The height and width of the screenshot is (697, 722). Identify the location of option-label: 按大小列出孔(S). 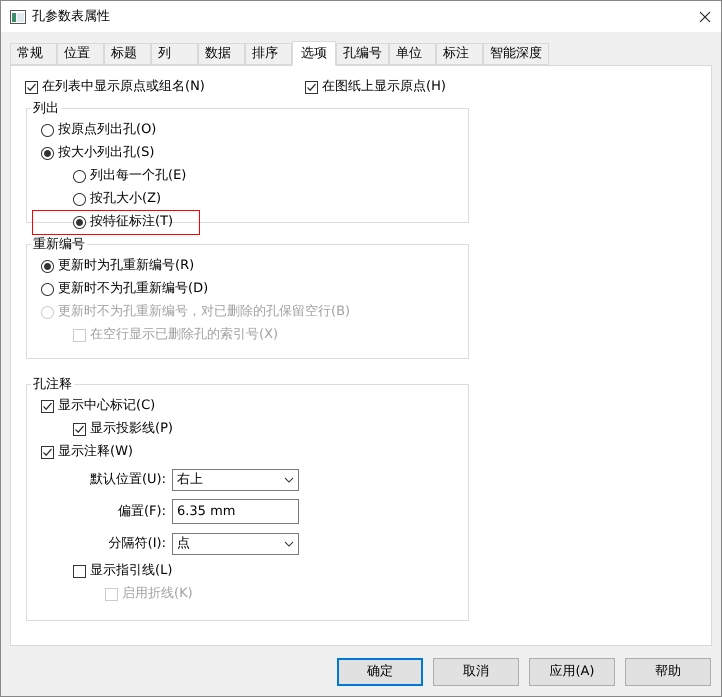
(106, 153).